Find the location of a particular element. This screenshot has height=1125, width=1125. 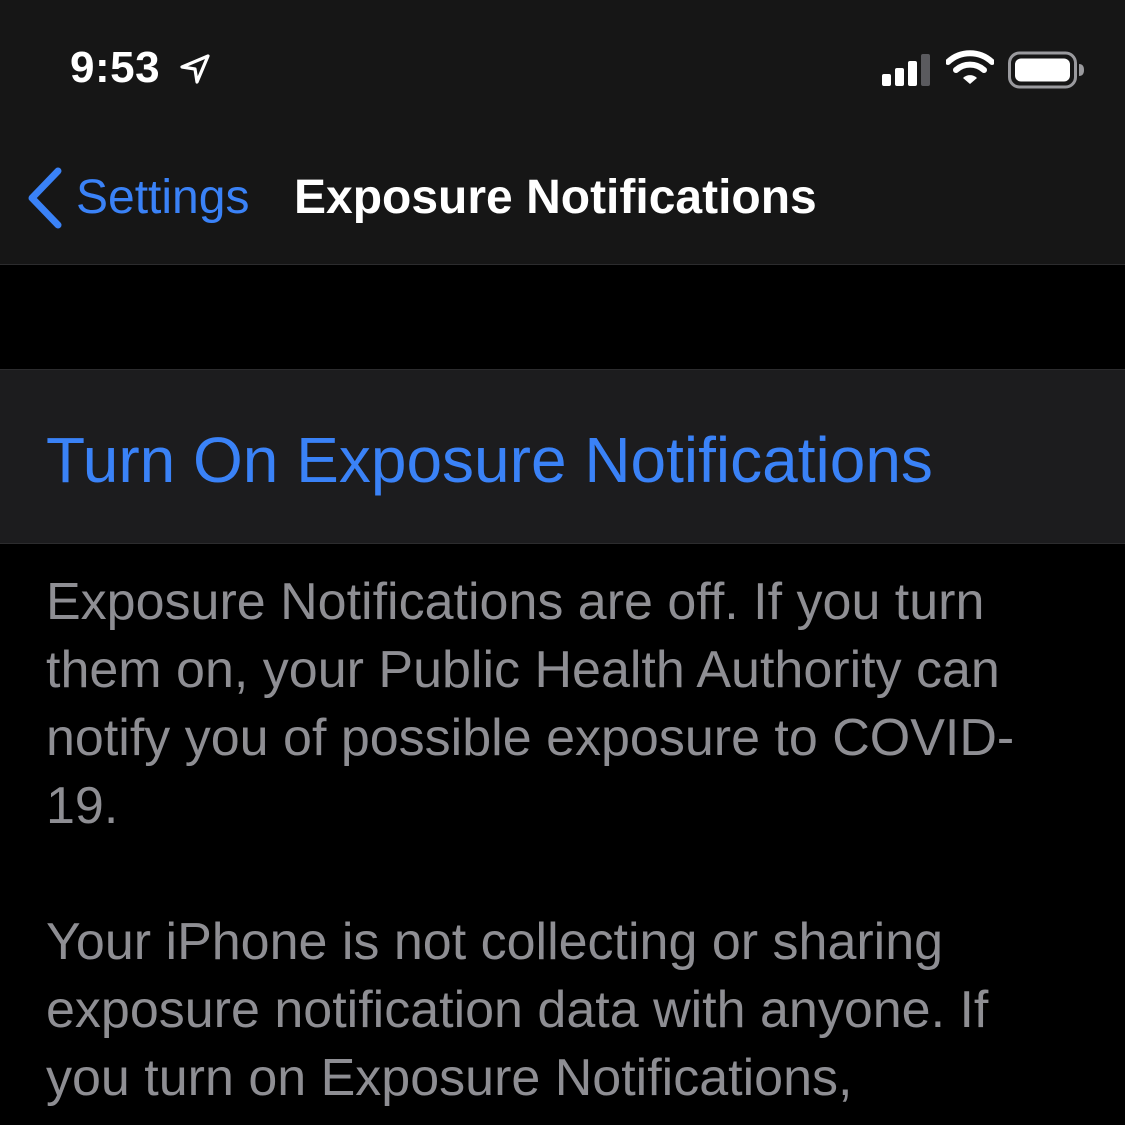

back-button: Settings is located at coordinates (135, 198).